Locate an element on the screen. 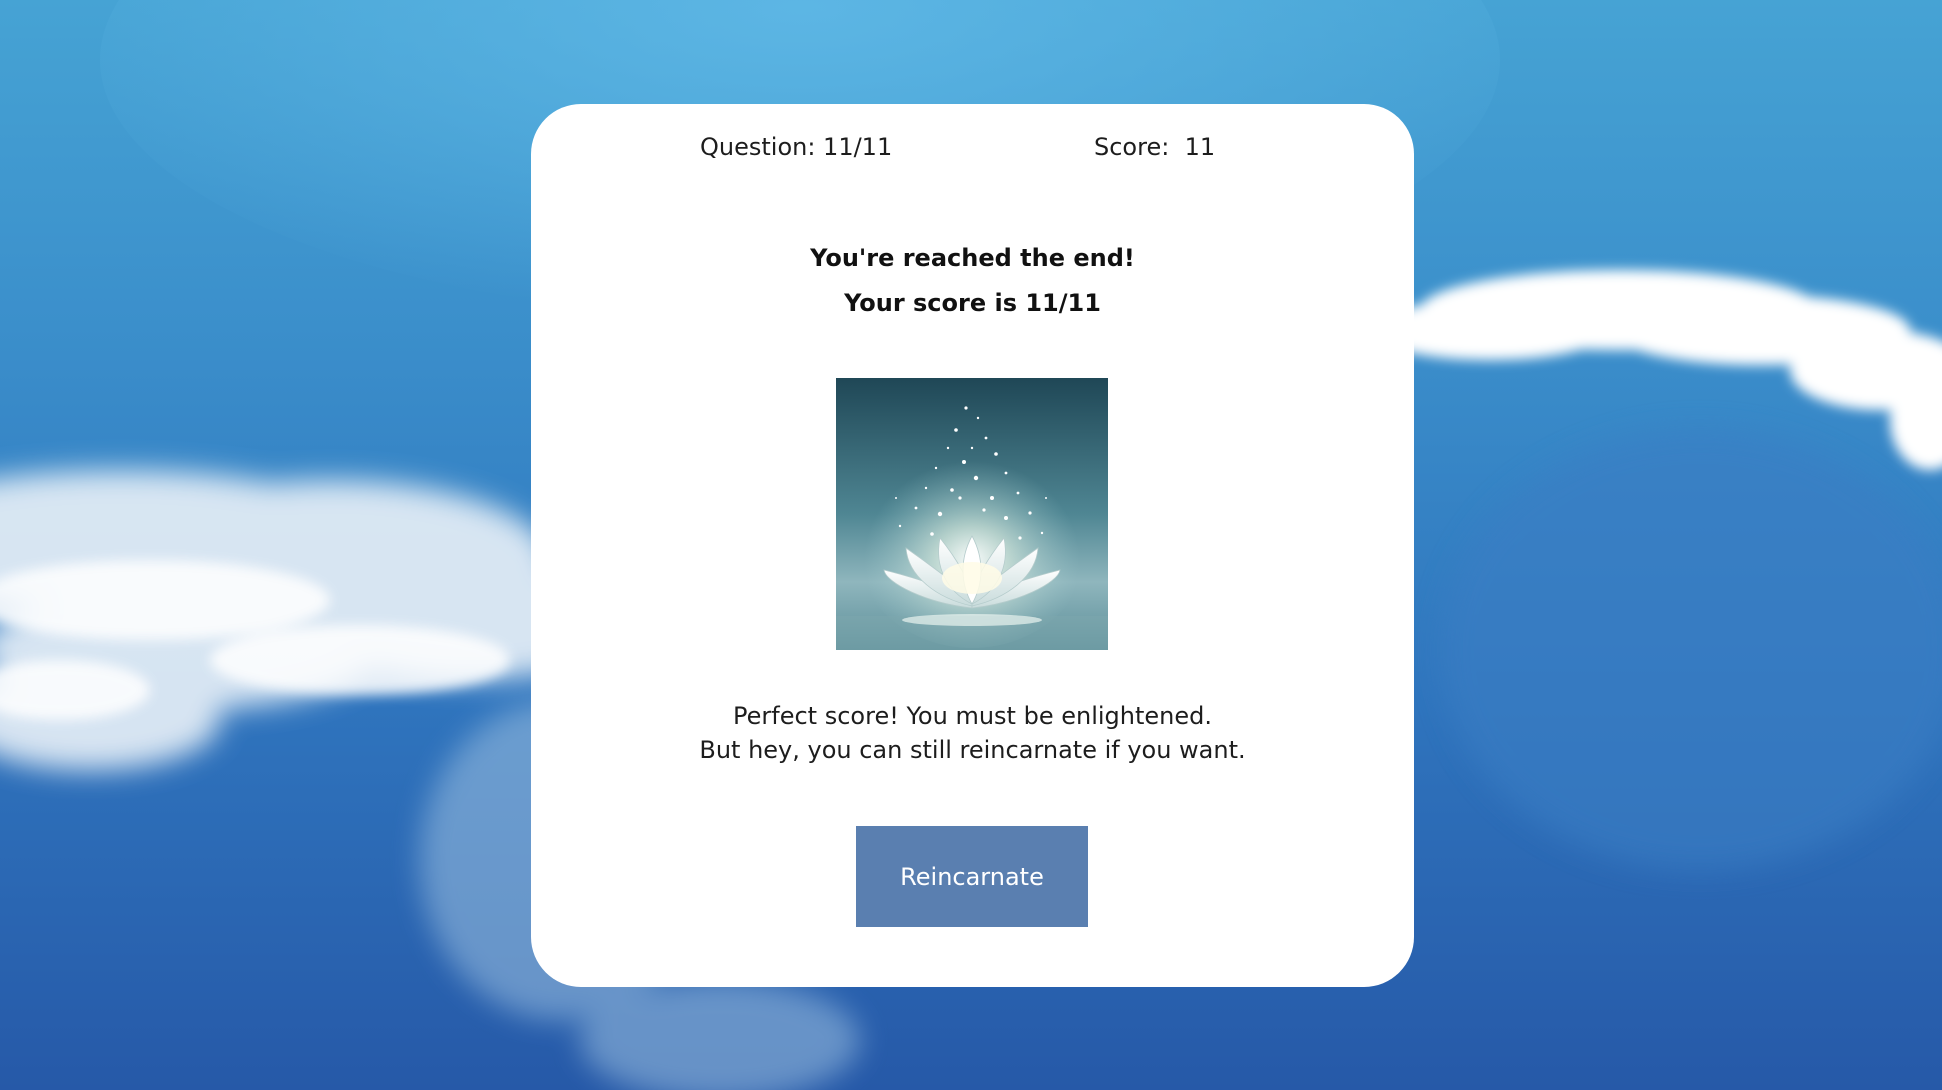 The image size is (1942, 1090). final-score-heading: Your score is 11/11 is located at coordinates (972, 303).